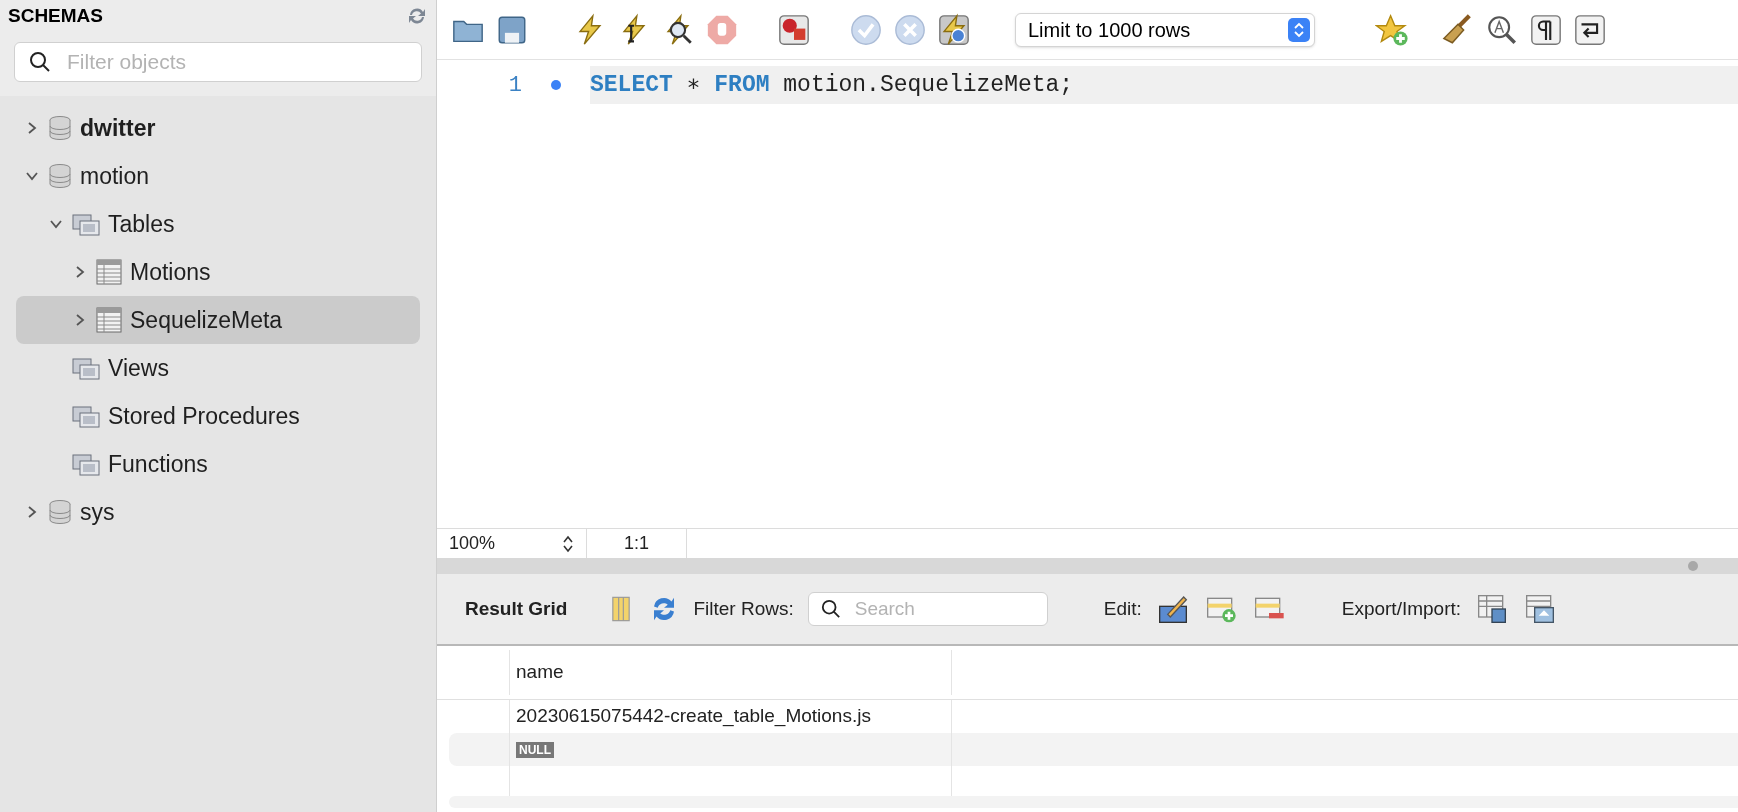  I want to click on column-header: name, so click(730, 672).